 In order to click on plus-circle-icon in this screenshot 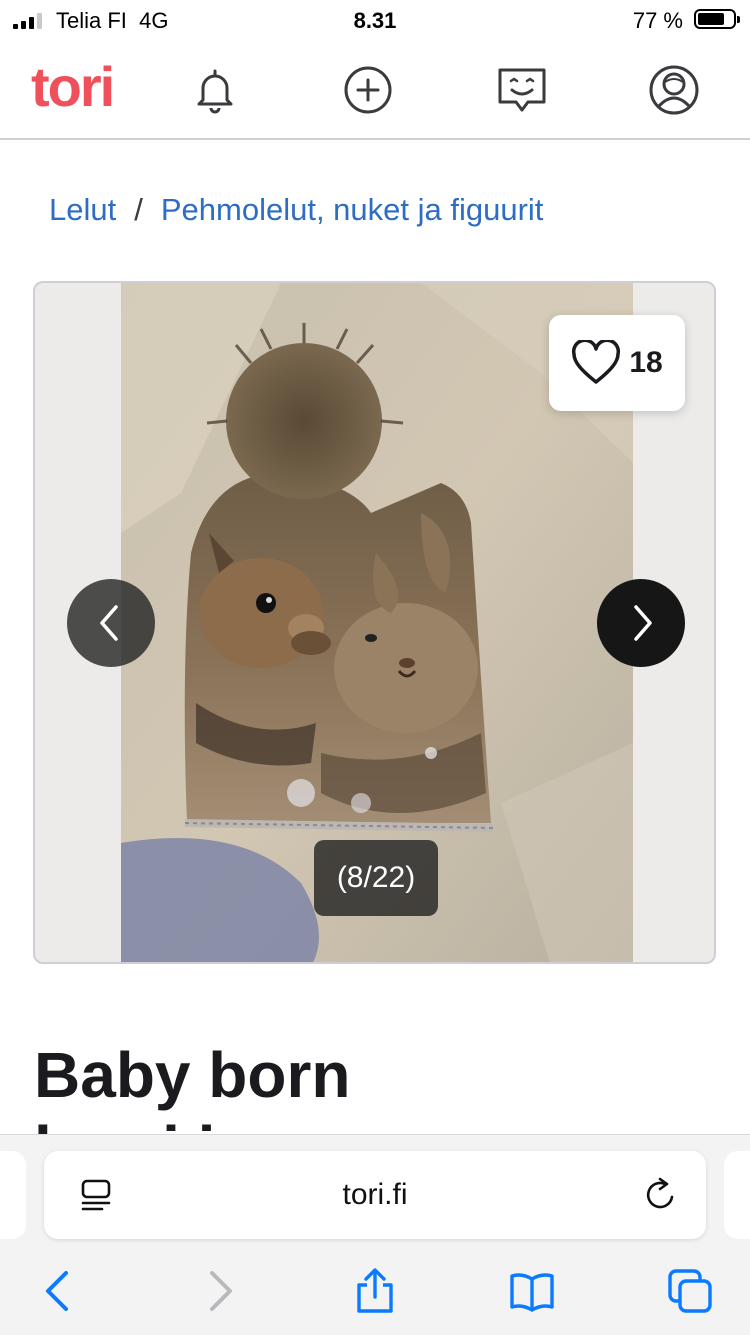, I will do `click(368, 90)`.